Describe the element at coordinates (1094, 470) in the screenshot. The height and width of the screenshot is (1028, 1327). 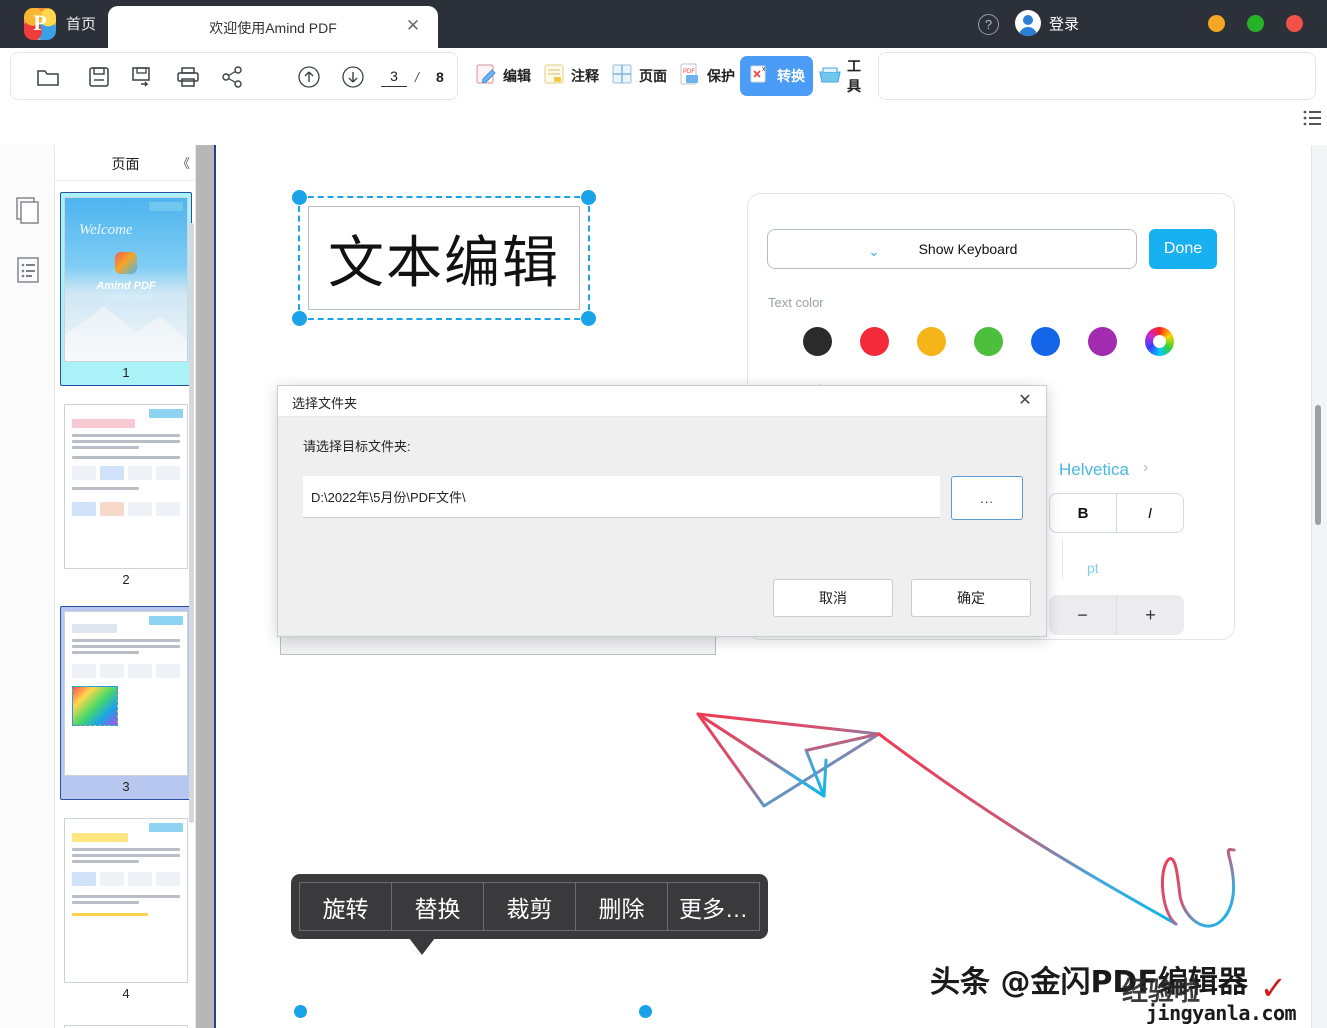
I see `font-name-label: Helvetica` at that location.